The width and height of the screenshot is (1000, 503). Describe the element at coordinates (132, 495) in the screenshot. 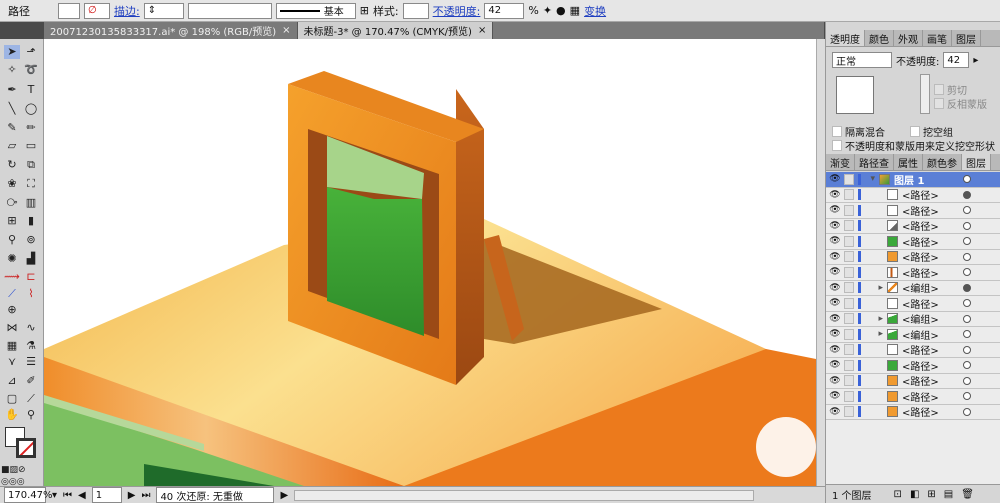

I see `next-artboard-icon: ▶` at that location.